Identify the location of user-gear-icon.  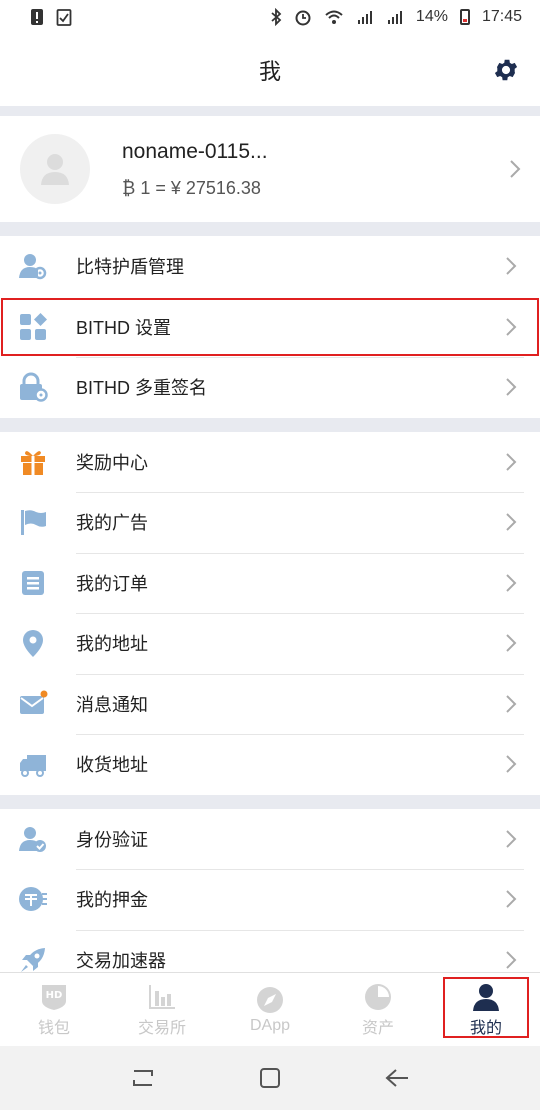
(33, 266).